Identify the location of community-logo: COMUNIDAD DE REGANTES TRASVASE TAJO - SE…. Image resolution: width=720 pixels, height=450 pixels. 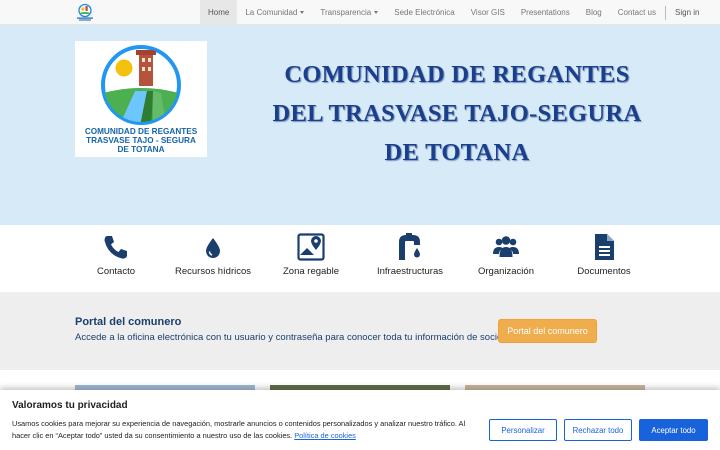
(141, 99).